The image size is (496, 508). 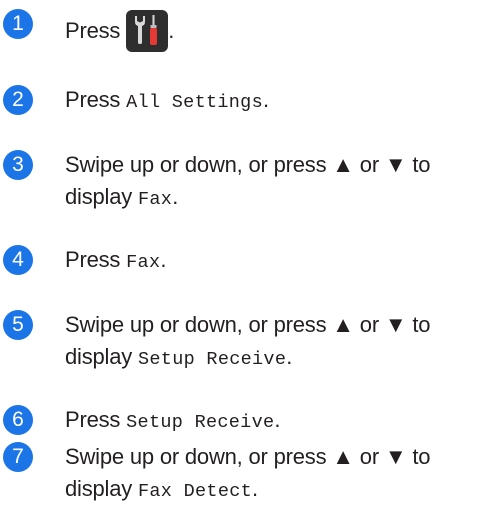 I want to click on step-text: Press ., so click(x=278, y=30).